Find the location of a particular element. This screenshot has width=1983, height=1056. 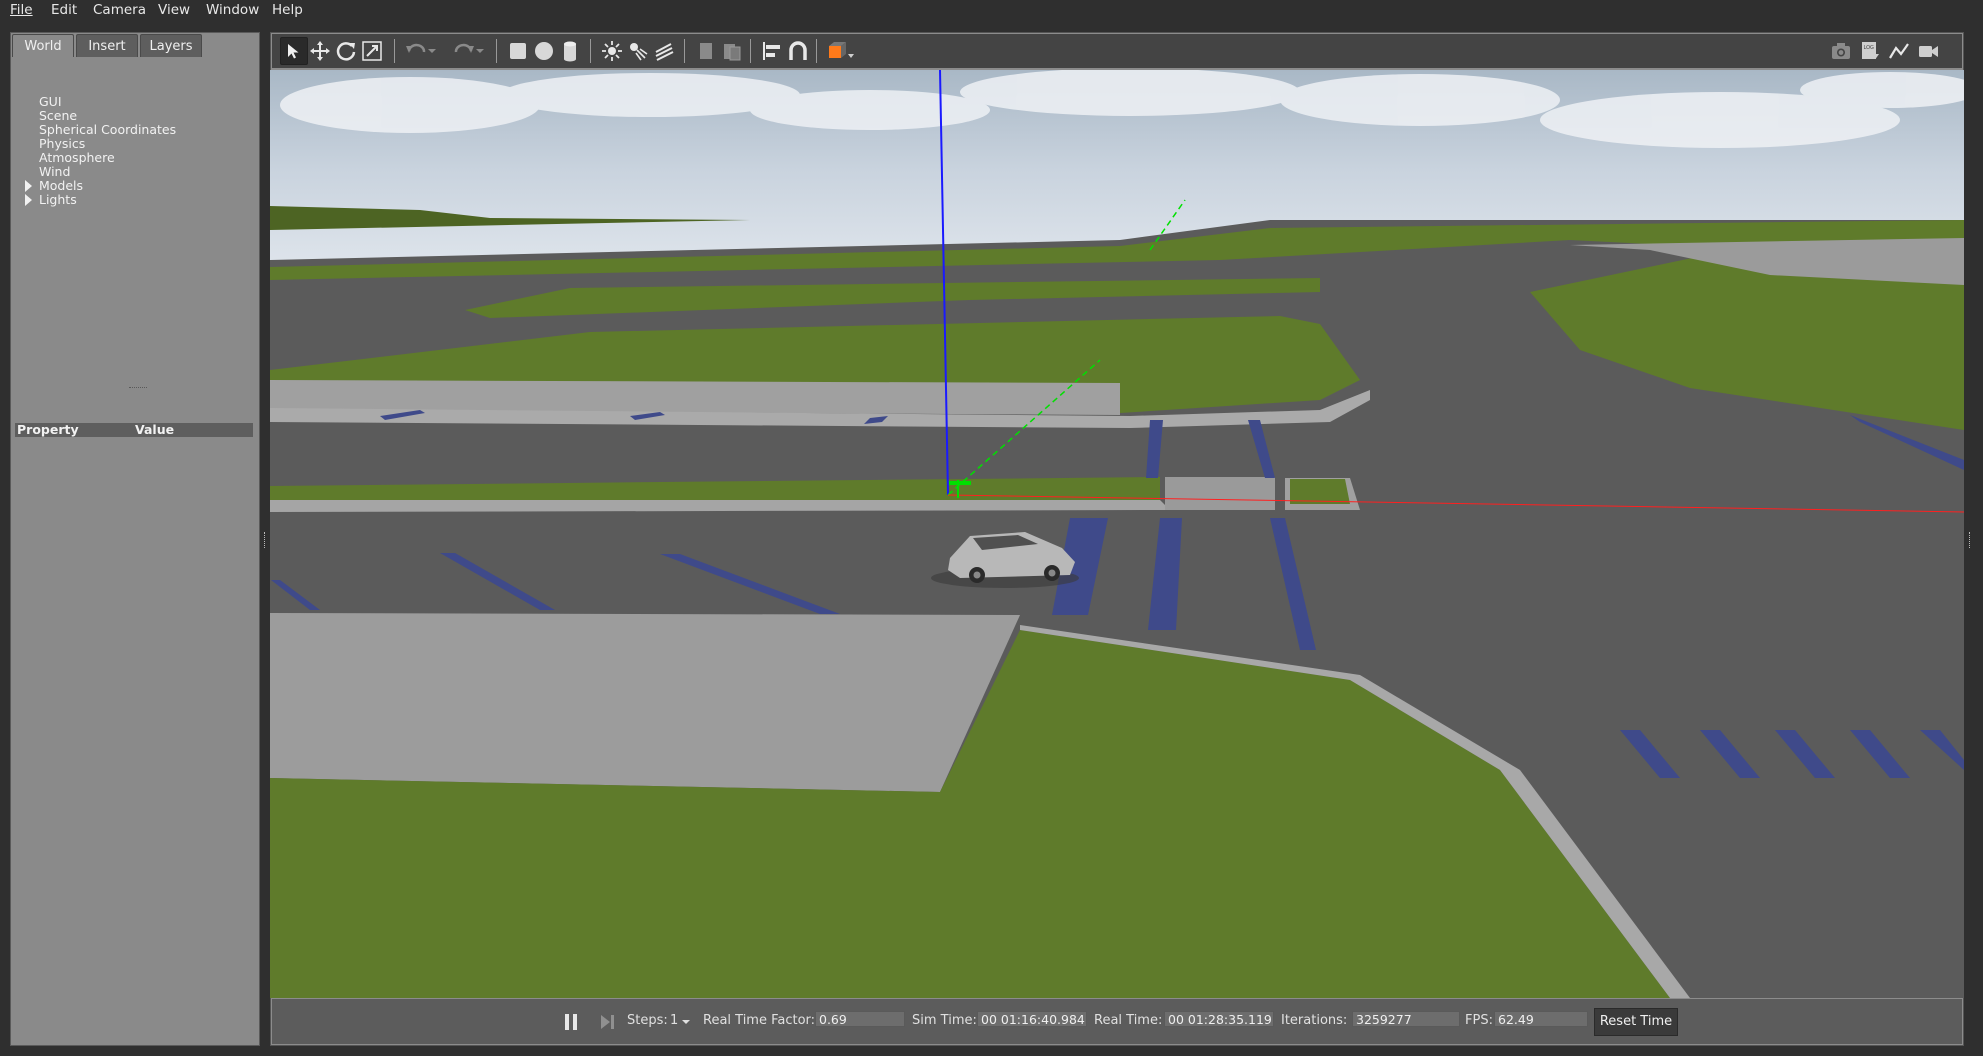

video-record-icon is located at coordinates (1928, 51).